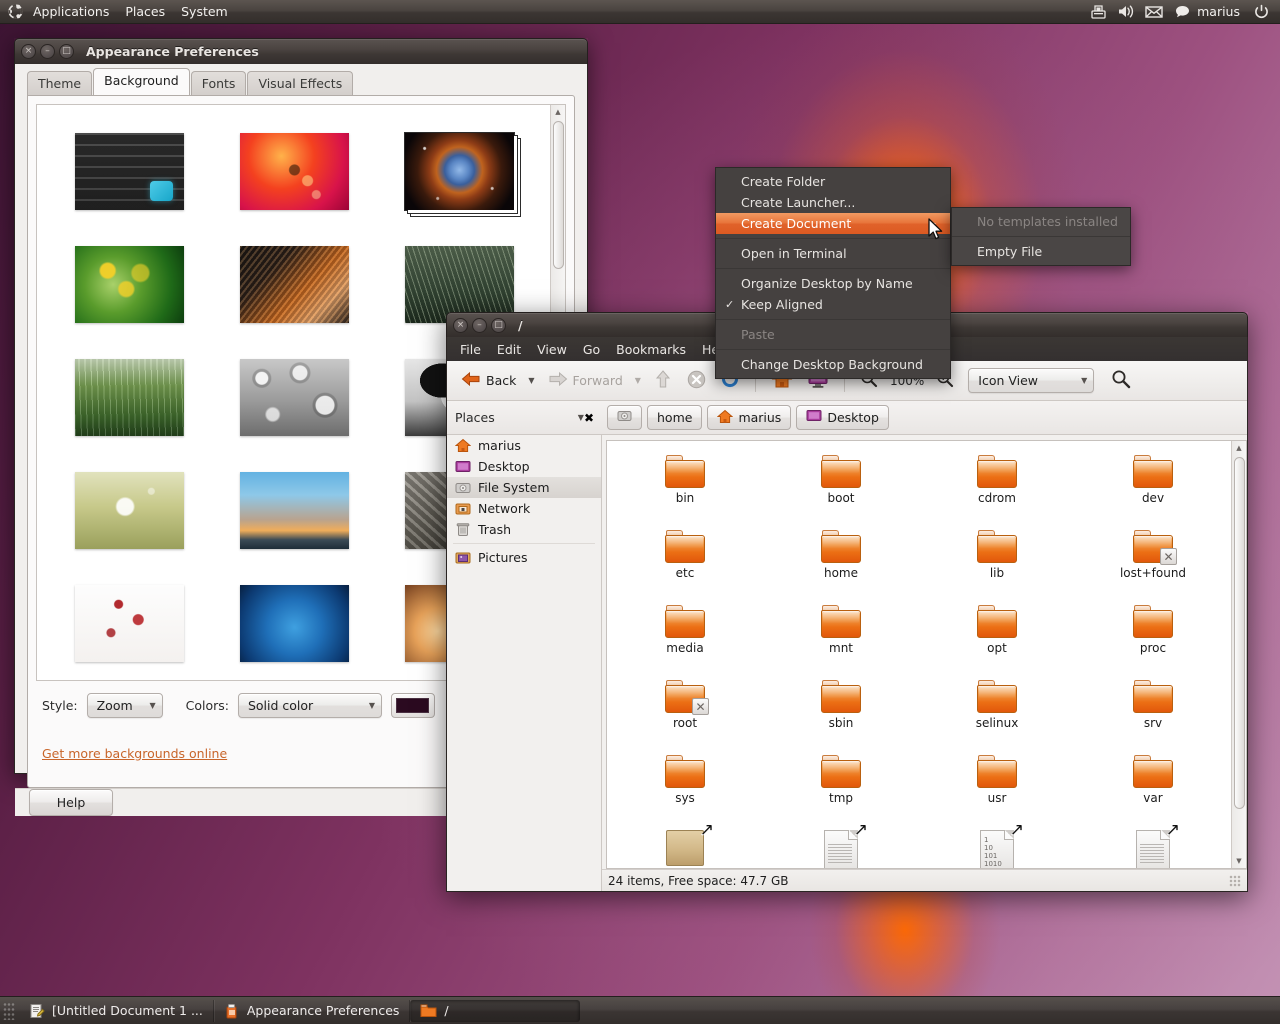  Describe the element at coordinates (300, 83) in the screenshot. I see `tab-visual-effects: Visual Effects` at that location.